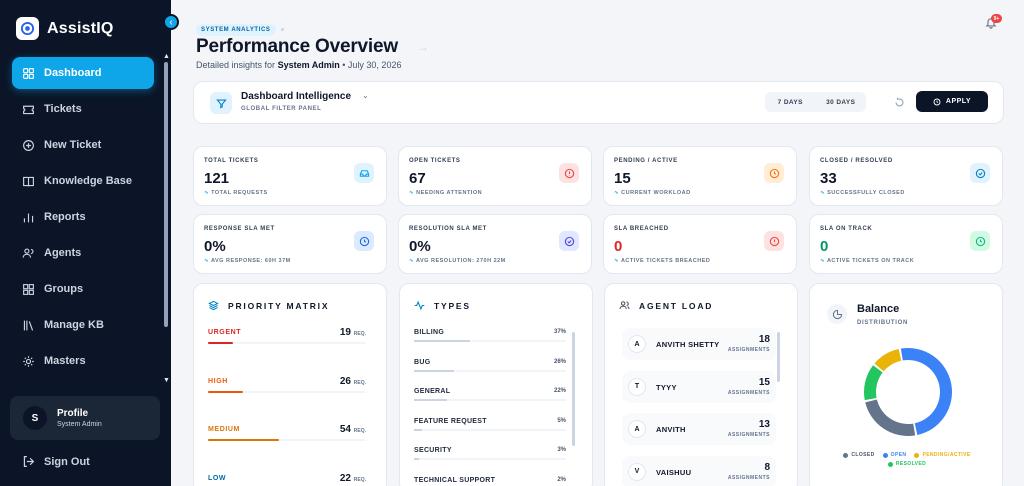  Describe the element at coordinates (28, 145) in the screenshot. I see `plus-circle-icon` at that location.